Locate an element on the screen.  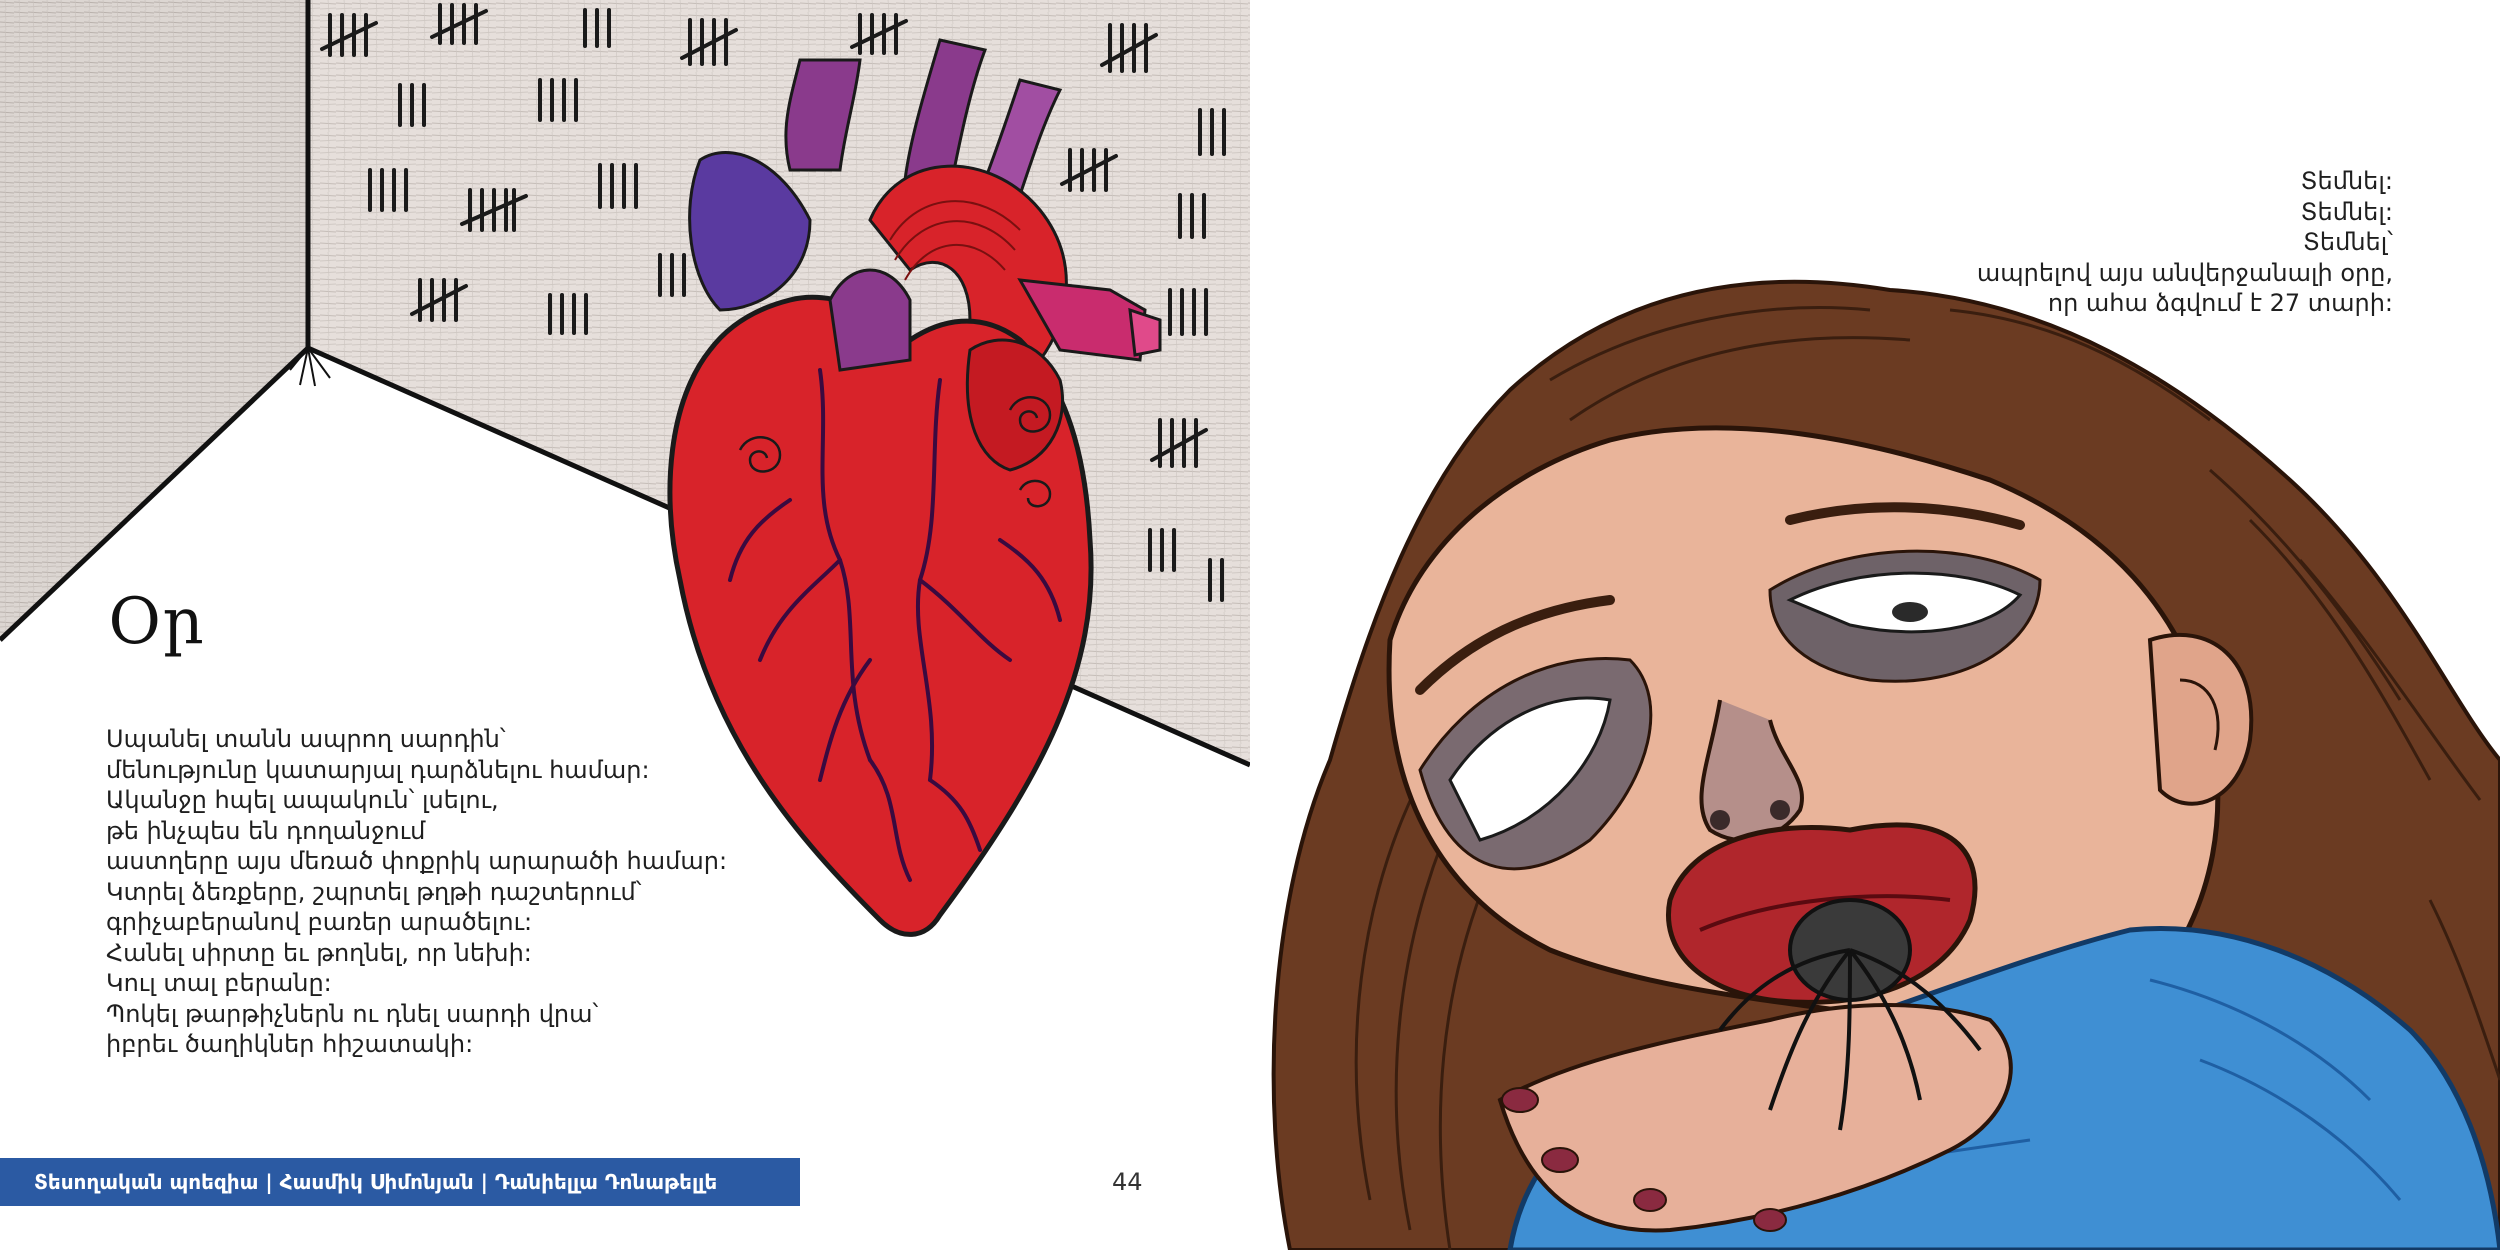
poem-line: թե ինչպես են դողանջում is located at coordinates (266, 830).